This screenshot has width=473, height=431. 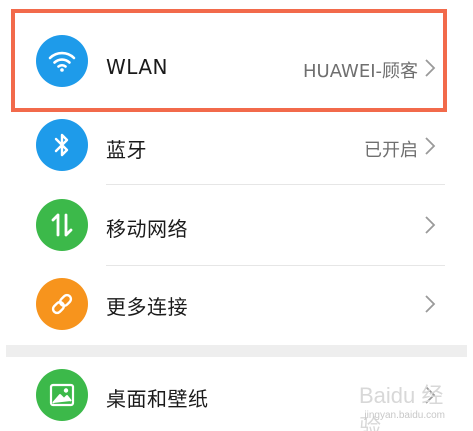 What do you see at coordinates (62, 145) in the screenshot?
I see `bluetooth-icon` at bounding box center [62, 145].